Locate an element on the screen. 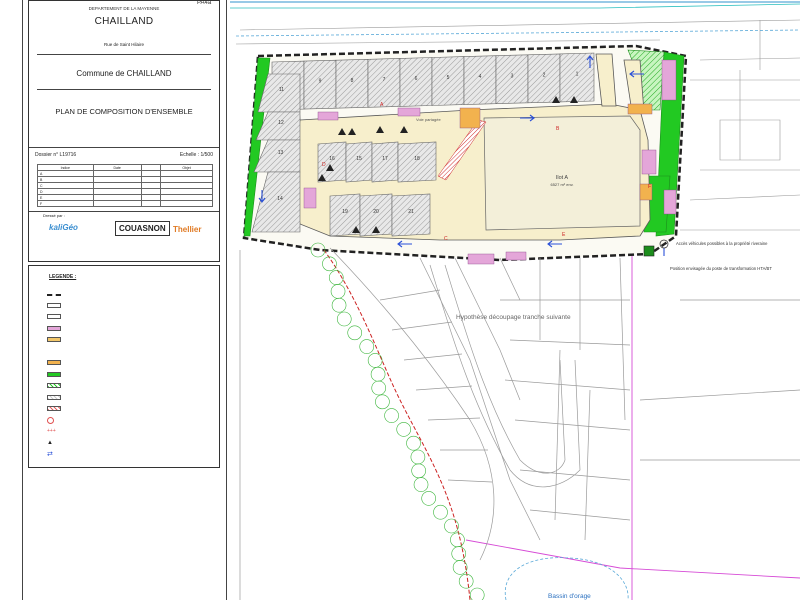 This screenshot has width=800, height=600. lot-4: 4 is located at coordinates (480, 80).